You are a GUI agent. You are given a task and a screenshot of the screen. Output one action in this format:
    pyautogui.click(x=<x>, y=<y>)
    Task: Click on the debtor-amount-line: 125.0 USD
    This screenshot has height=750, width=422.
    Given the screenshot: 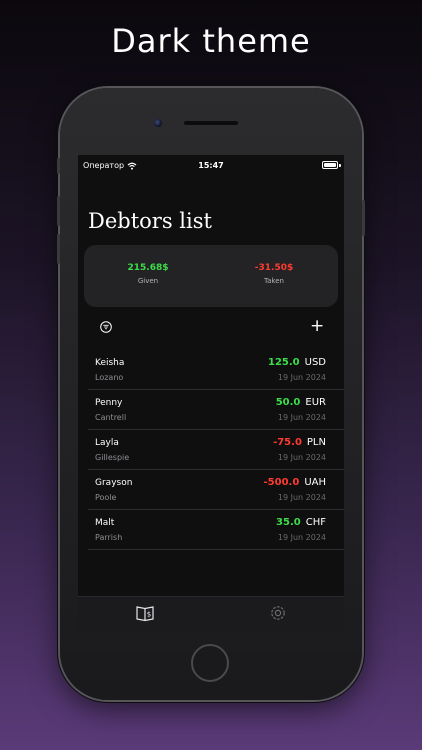 What is the action you would take?
    pyautogui.click(x=297, y=362)
    